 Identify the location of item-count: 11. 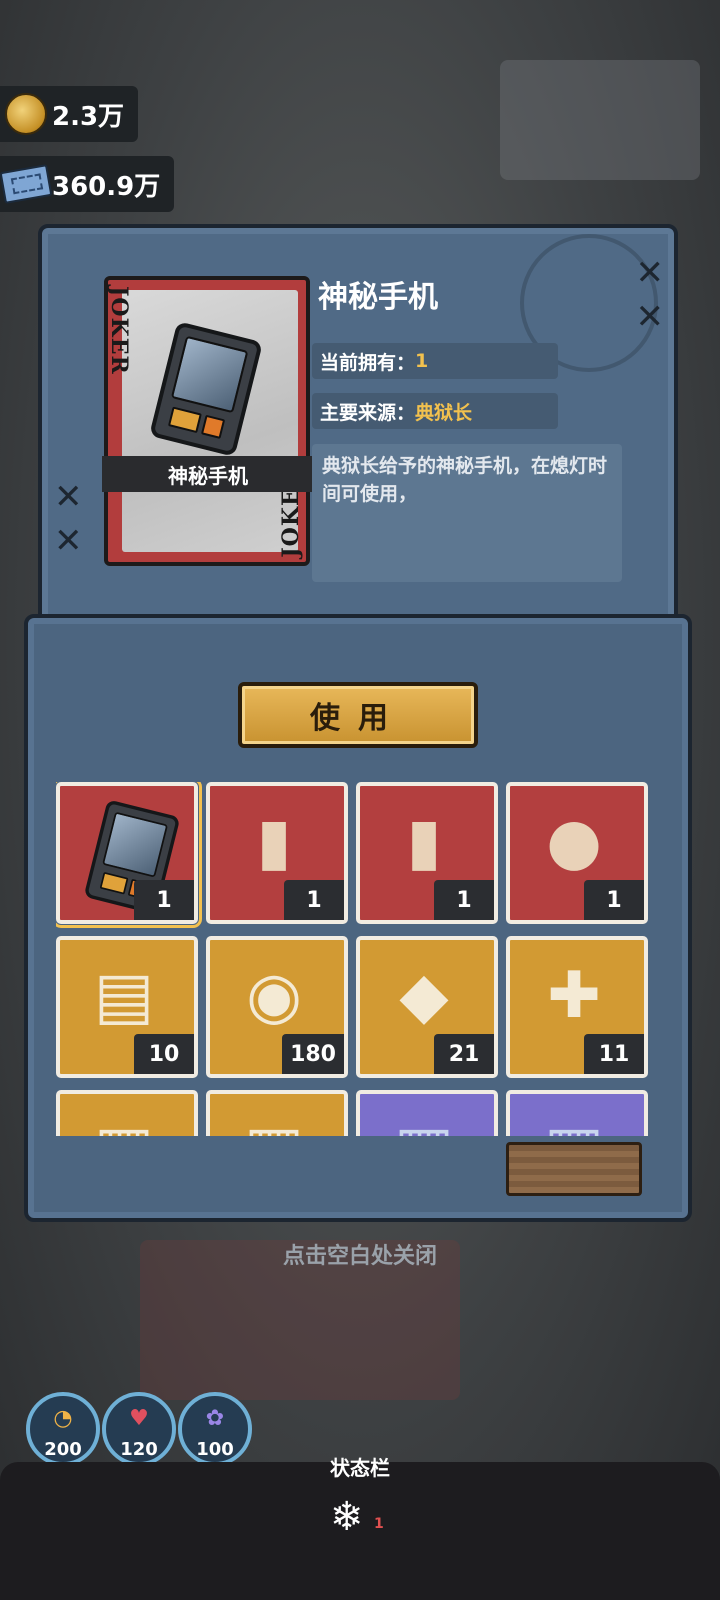
(614, 1054).